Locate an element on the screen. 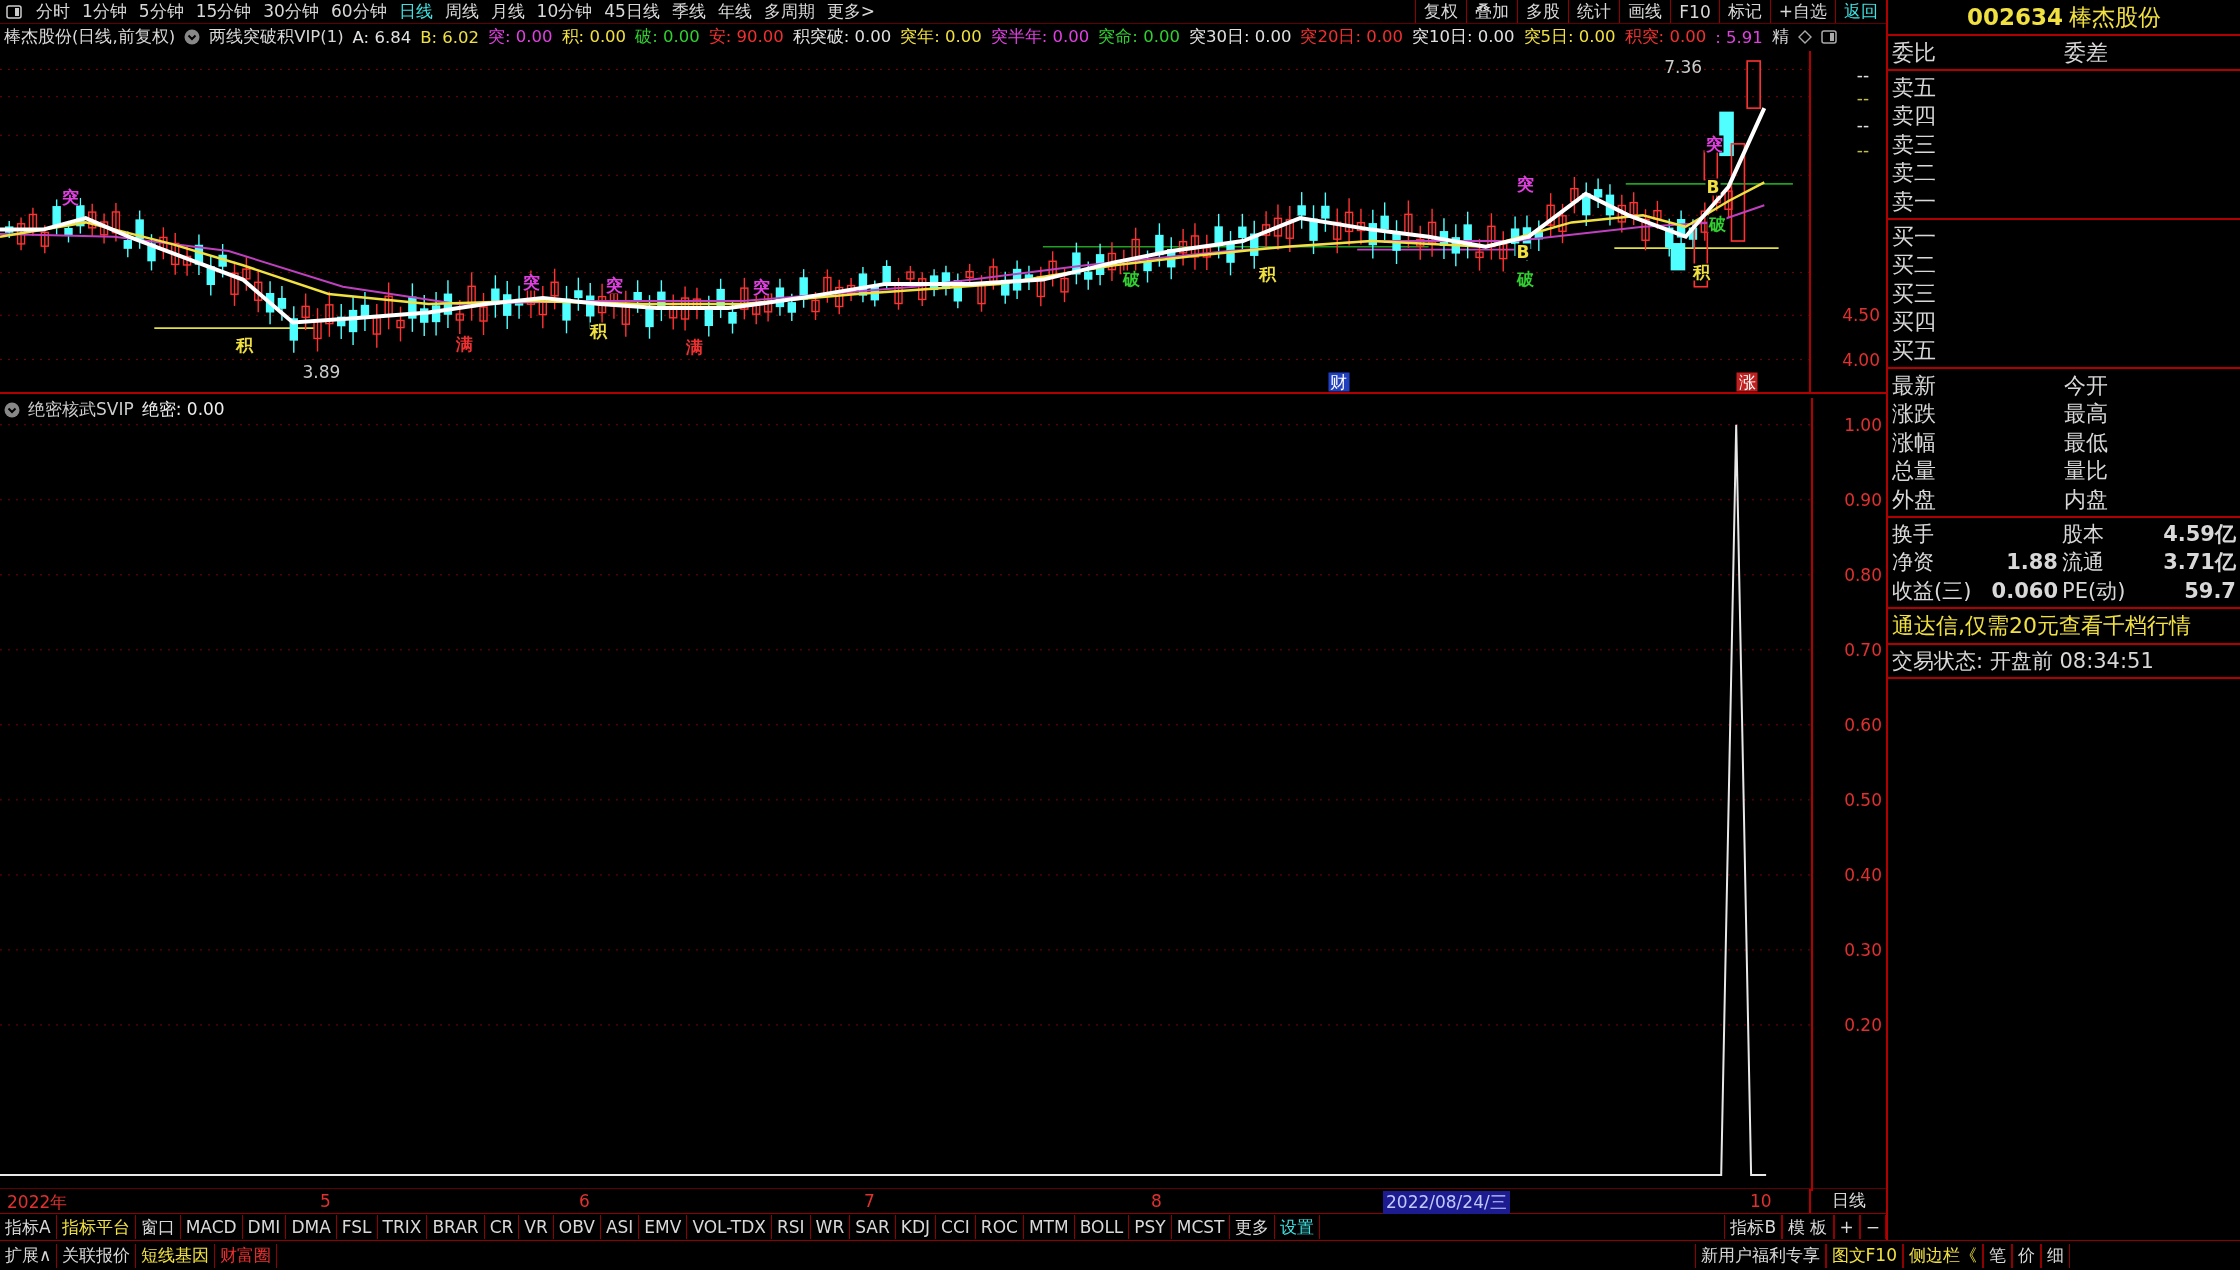 The width and height of the screenshot is (2240, 1270). bottom-tab: 扩展∧ is located at coordinates (29, 1255).